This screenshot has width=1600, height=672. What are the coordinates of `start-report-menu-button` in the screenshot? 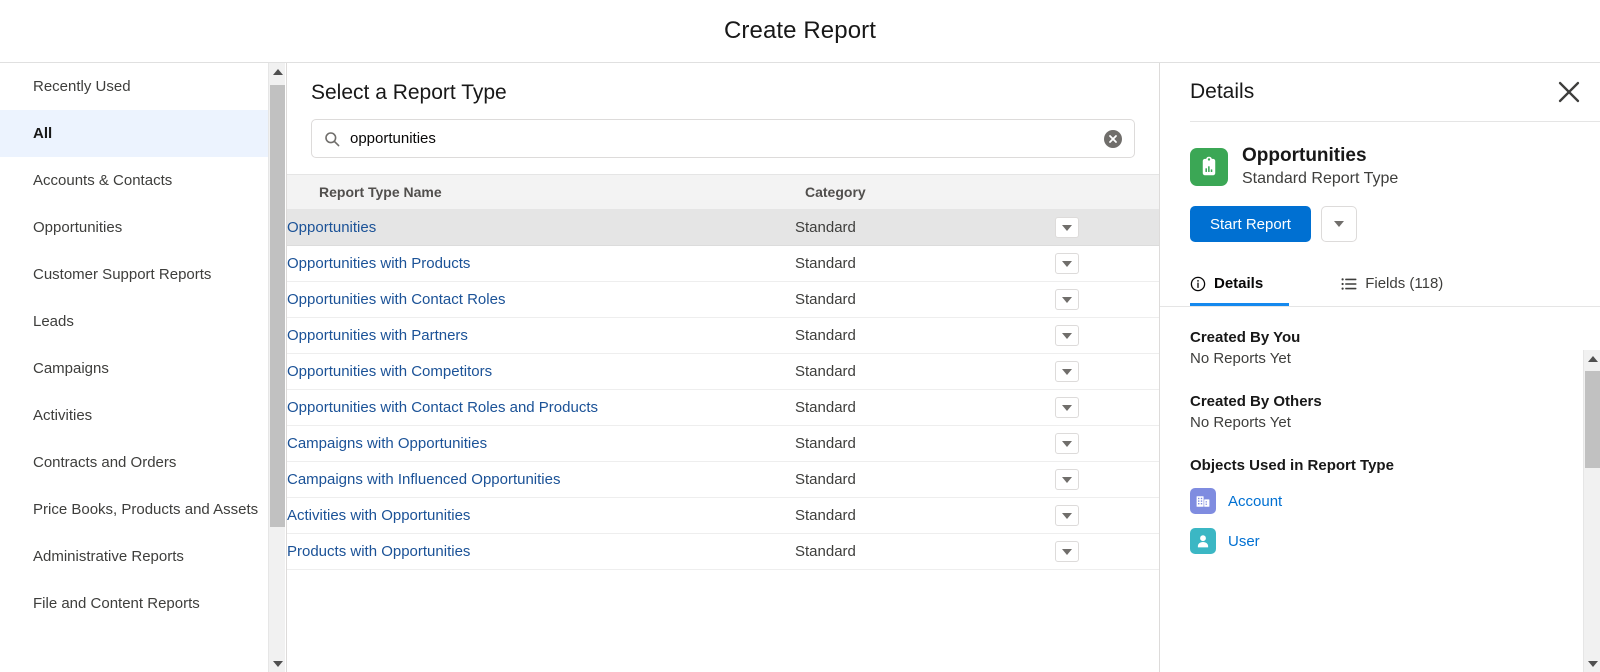 It's located at (1338, 224).